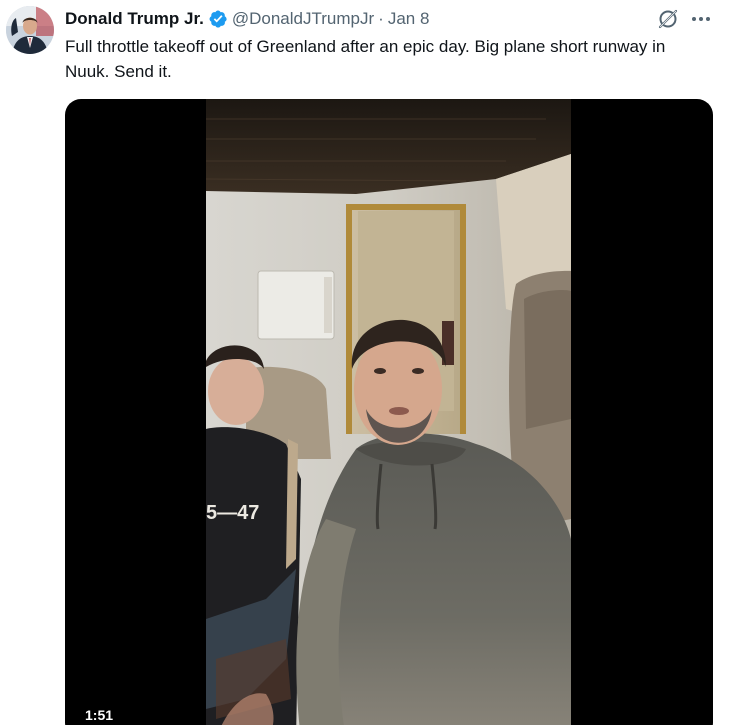 The width and height of the screenshot is (737, 725). I want to click on author-handle: @DonaldJTrumpJr, so click(303, 19).